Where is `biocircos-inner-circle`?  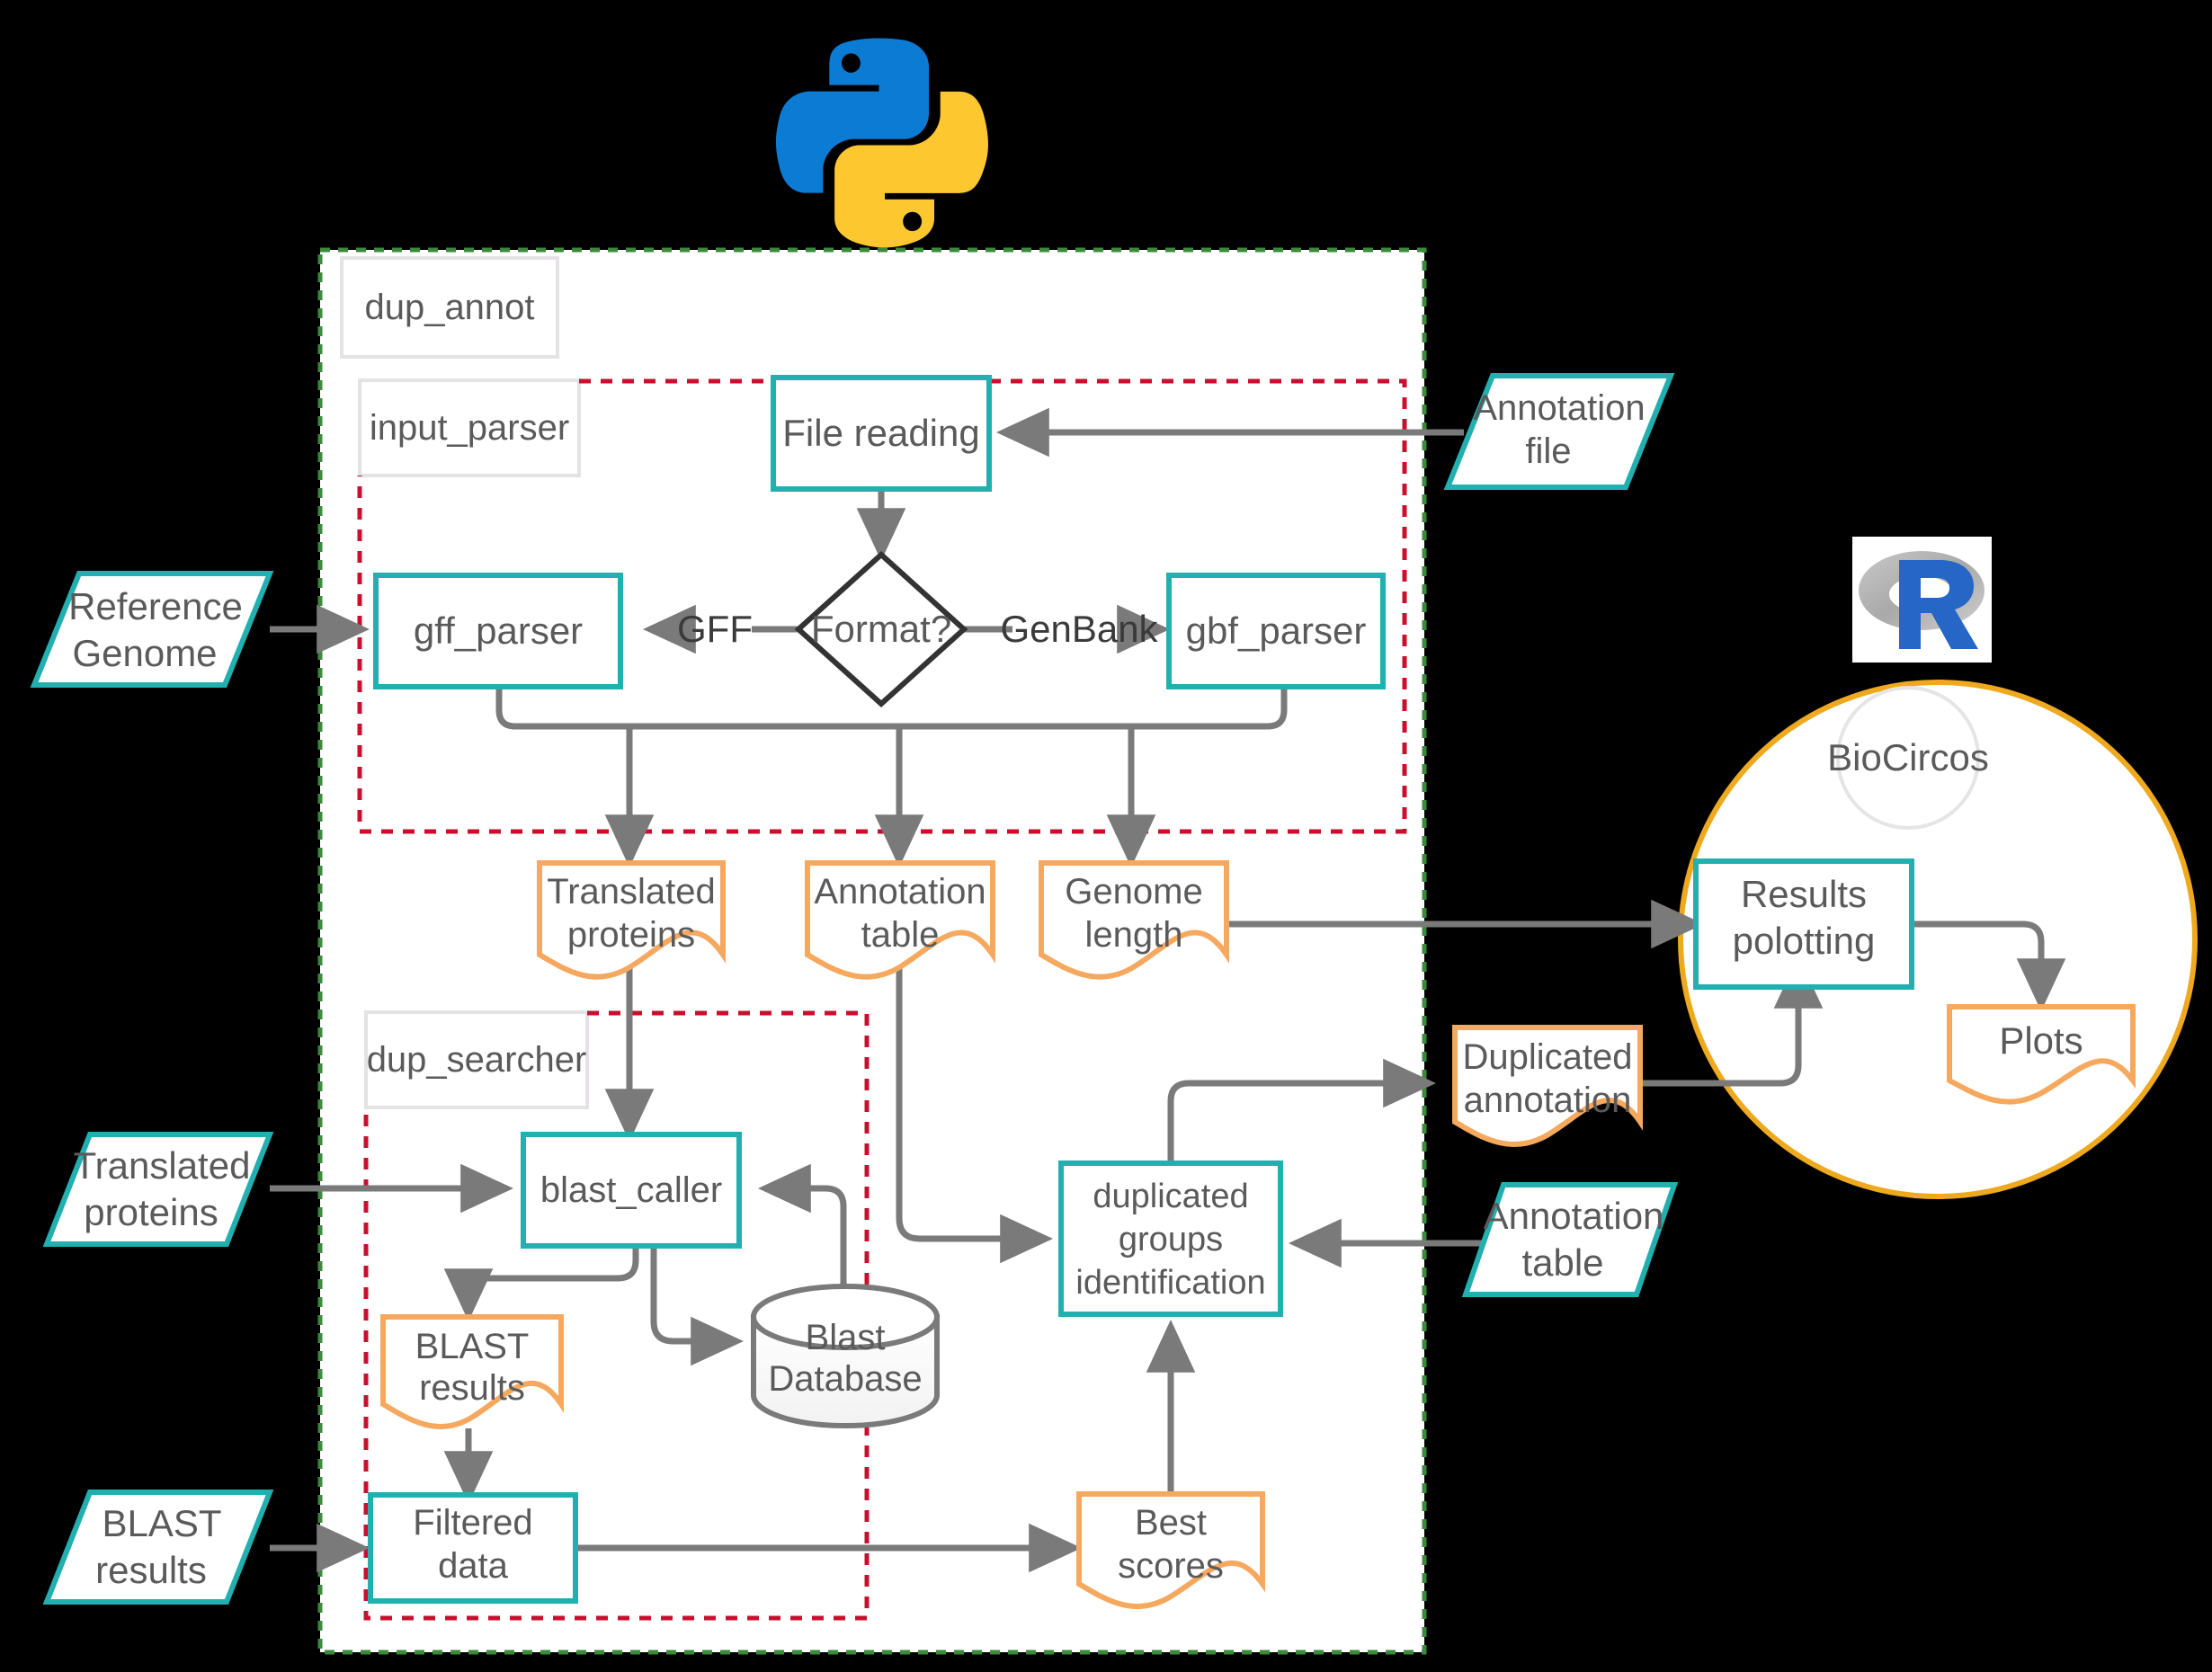 biocircos-inner-circle is located at coordinates (1908, 758).